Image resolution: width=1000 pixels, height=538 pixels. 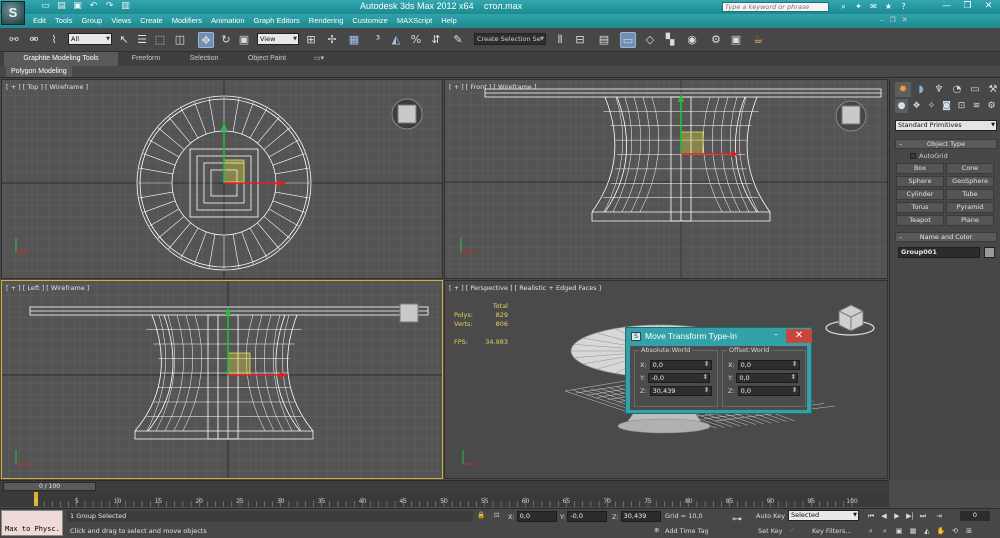 What do you see at coordinates (897, 516) in the screenshot?
I see `play-icon: ▶` at bounding box center [897, 516].